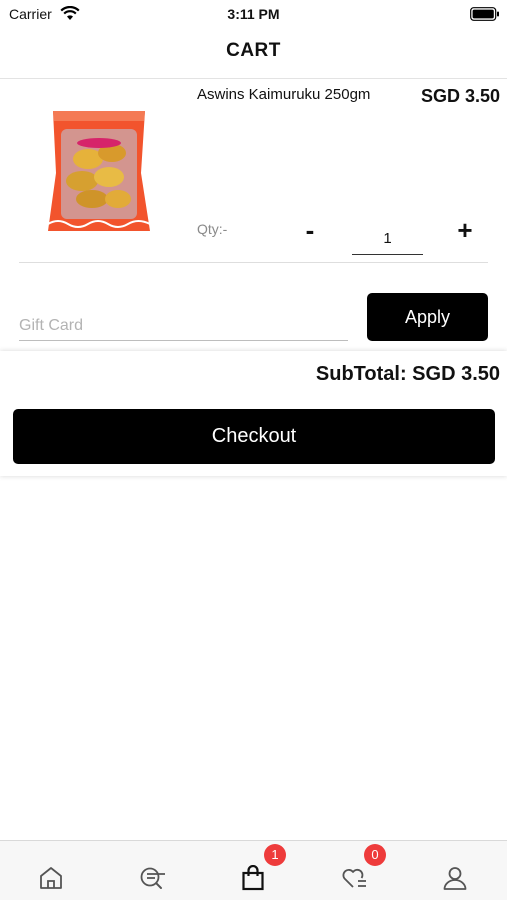 This screenshot has width=507, height=900. I want to click on tab-wishlist: 0, so click(353, 870).